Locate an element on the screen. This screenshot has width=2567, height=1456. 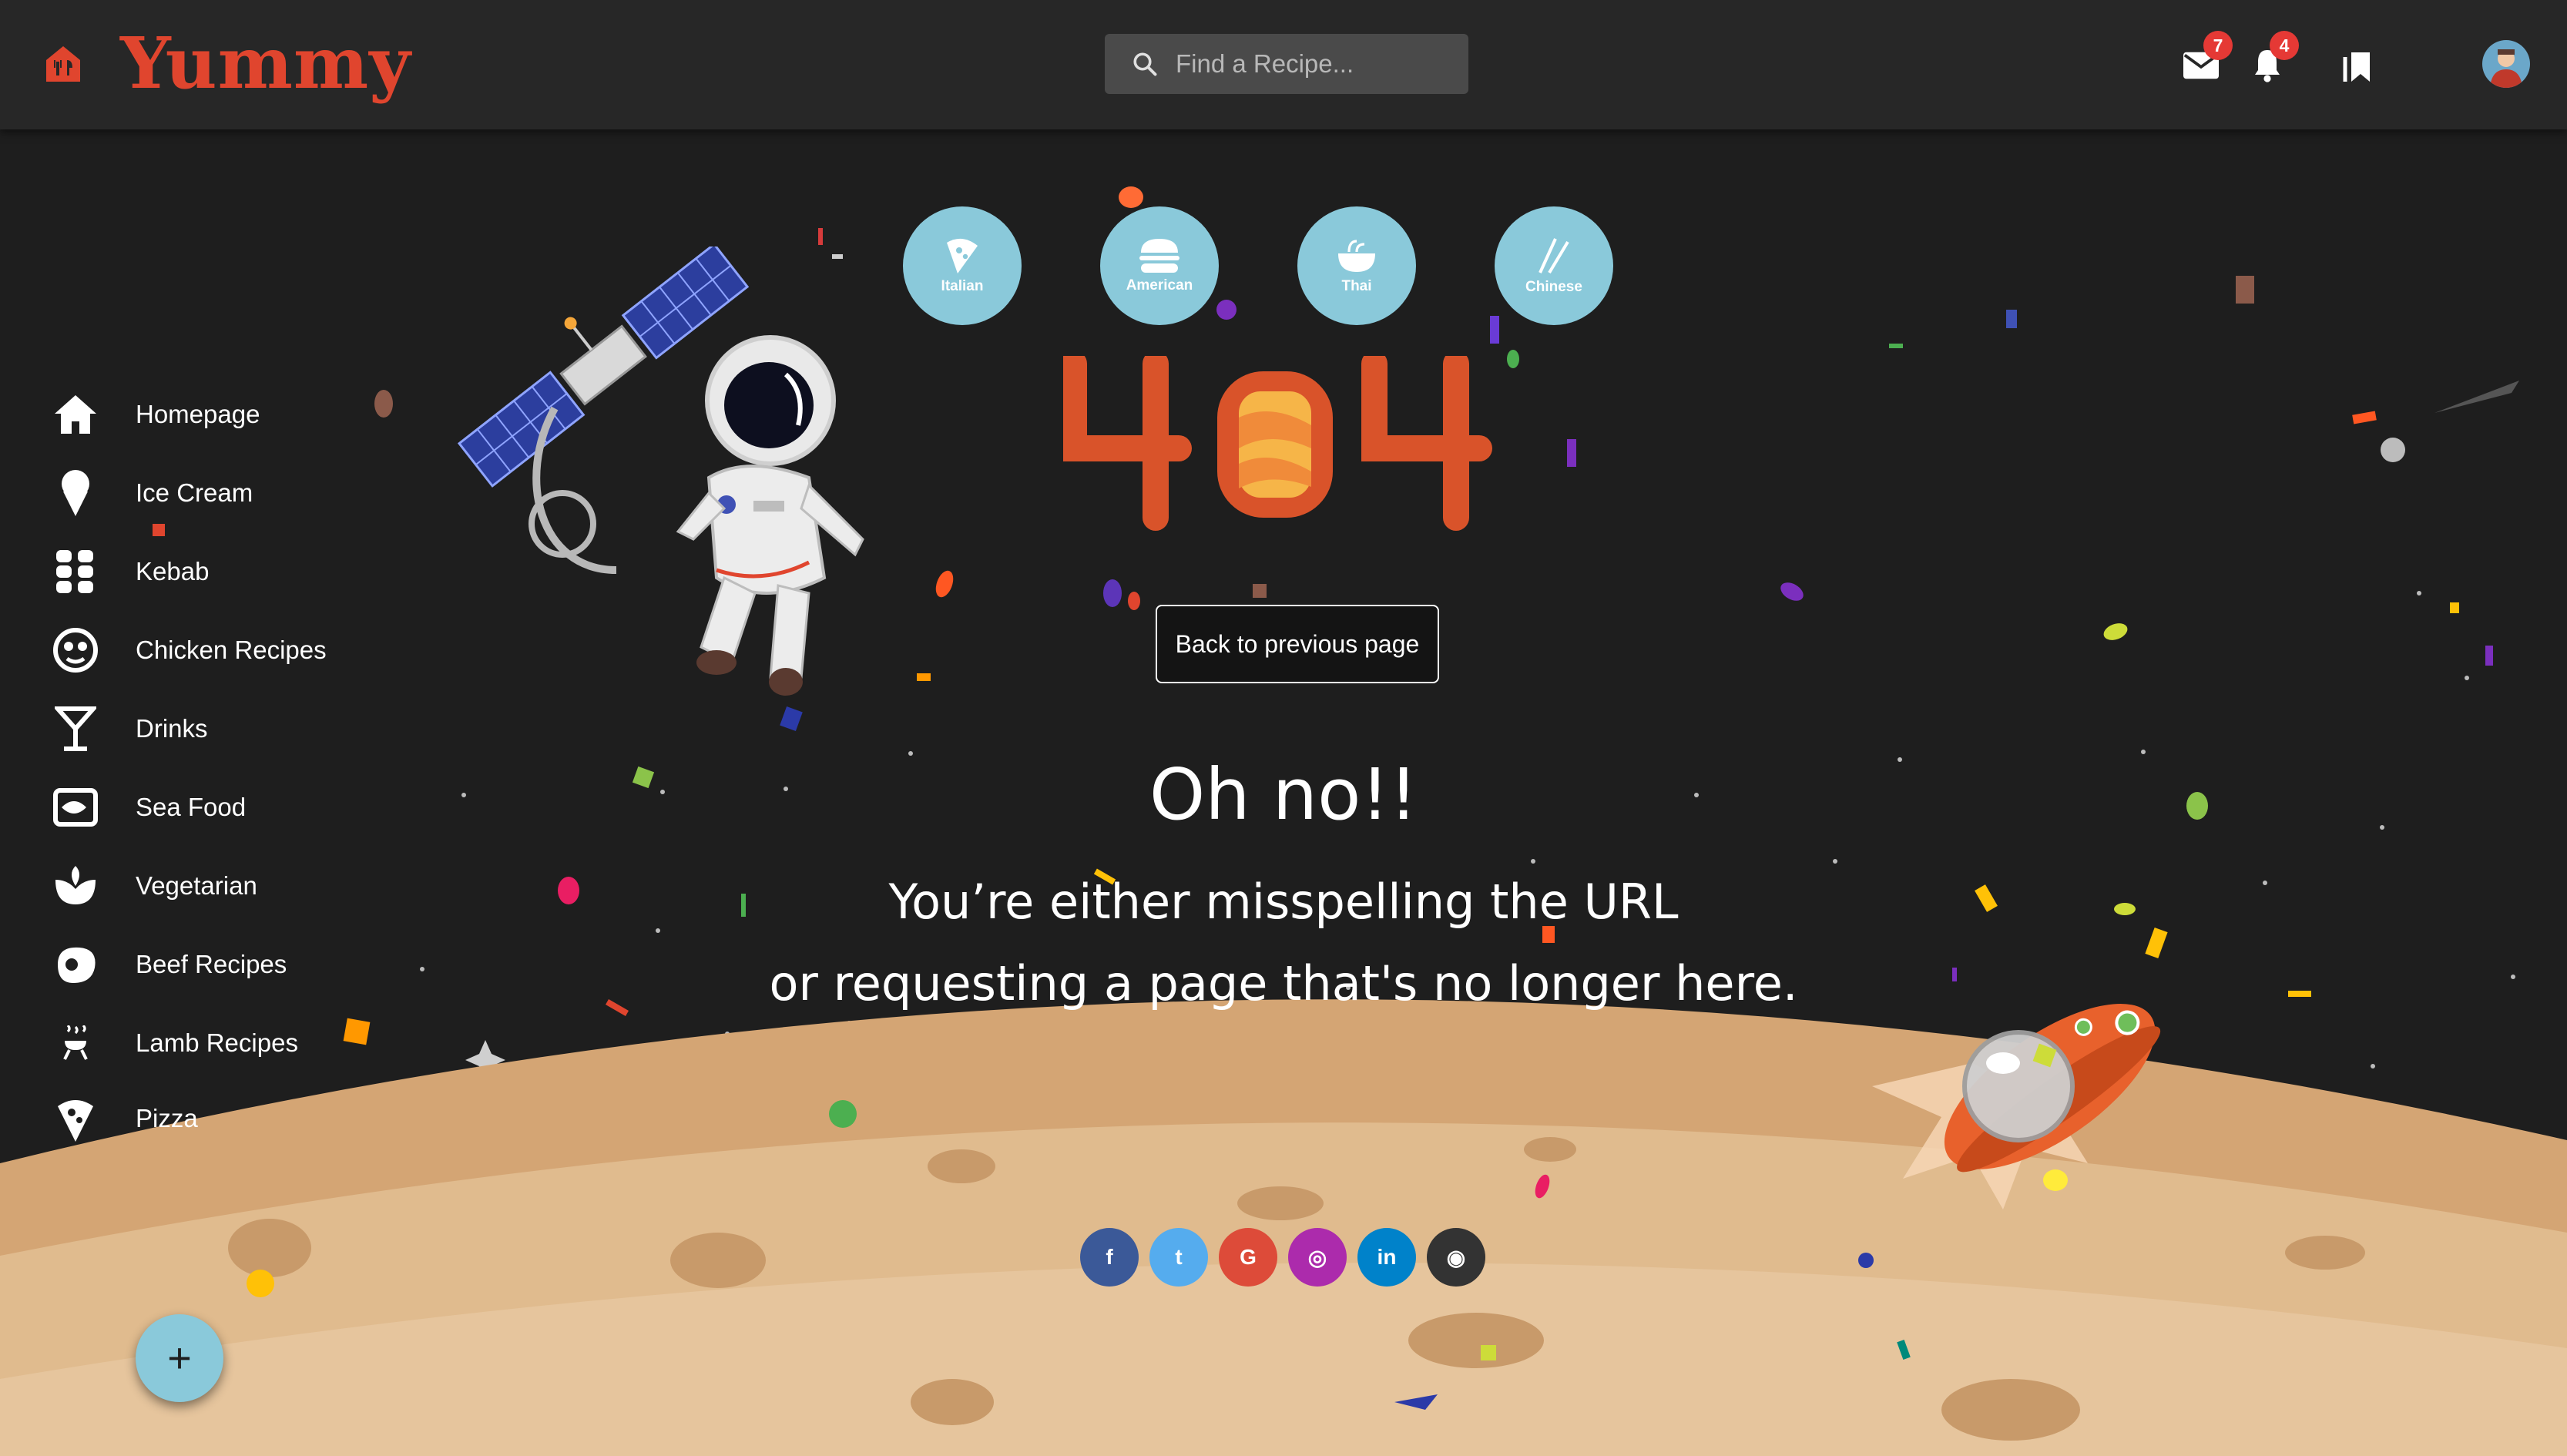
category-thai: Thai is located at coordinates (1356, 265).